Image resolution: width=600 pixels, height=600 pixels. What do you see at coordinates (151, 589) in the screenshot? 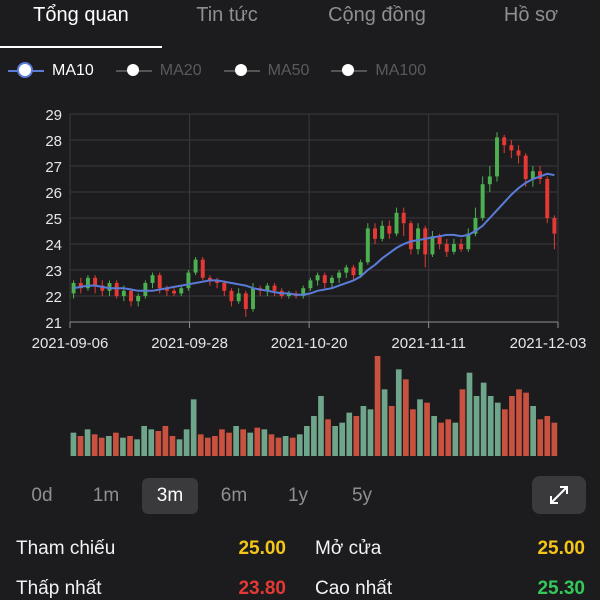
I see `stat-low: Thấp nhất 23.80` at bounding box center [151, 589].